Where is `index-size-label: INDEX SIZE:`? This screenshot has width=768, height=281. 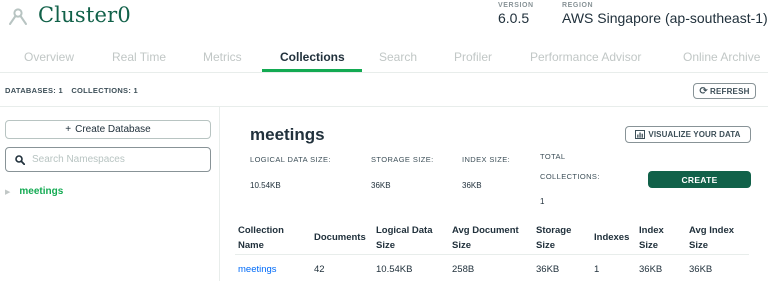 index-size-label: INDEX SIZE: is located at coordinates (486, 159).